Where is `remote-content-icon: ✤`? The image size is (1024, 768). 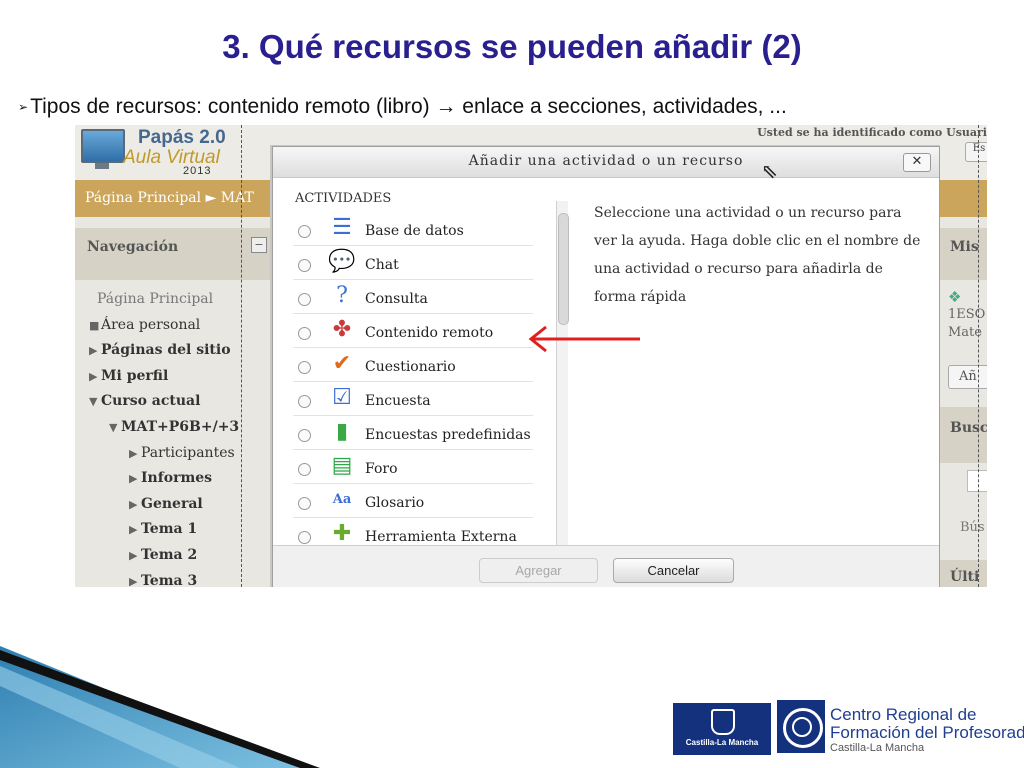
remote-content-icon: ✤ is located at coordinates (342, 329).